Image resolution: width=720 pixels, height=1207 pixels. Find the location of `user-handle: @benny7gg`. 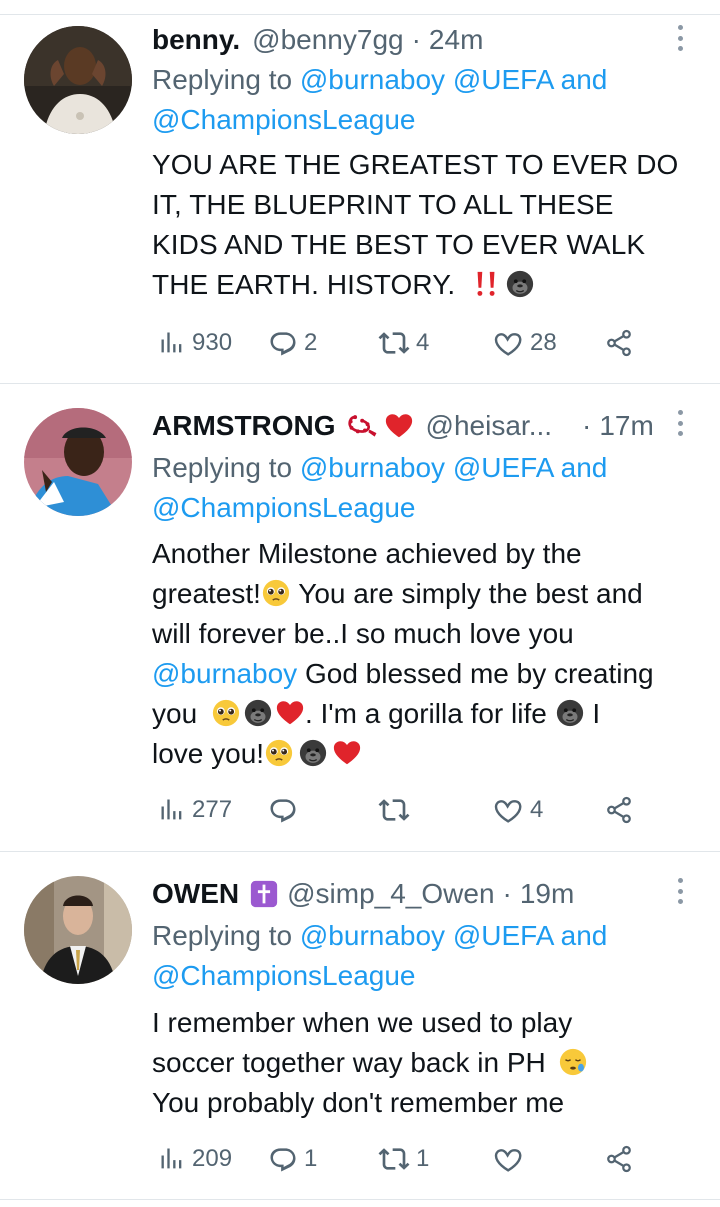

user-handle: @benny7gg is located at coordinates (327, 40).